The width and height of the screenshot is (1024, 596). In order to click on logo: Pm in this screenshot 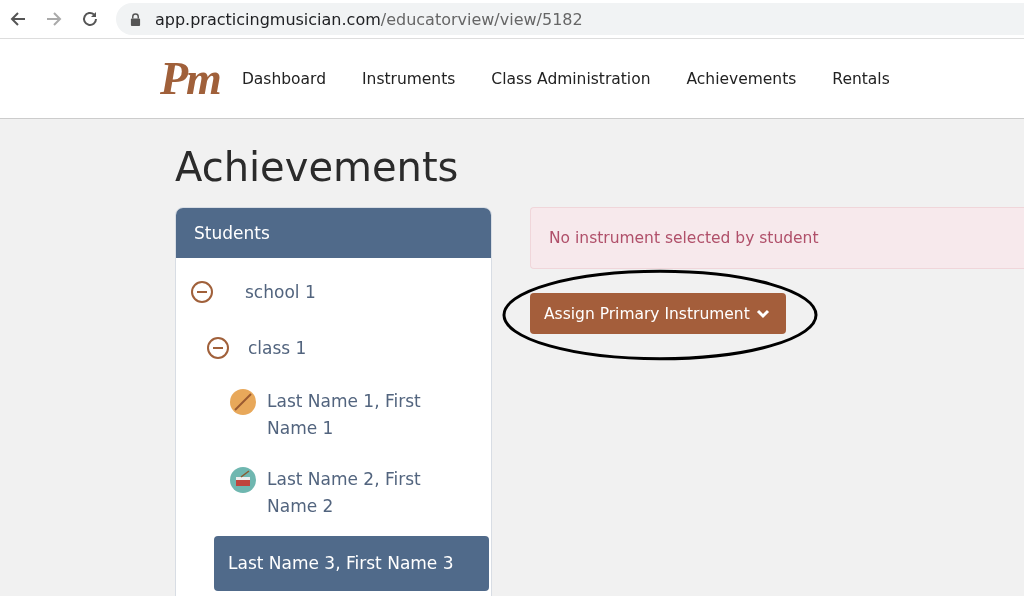, I will do `click(190, 78)`.